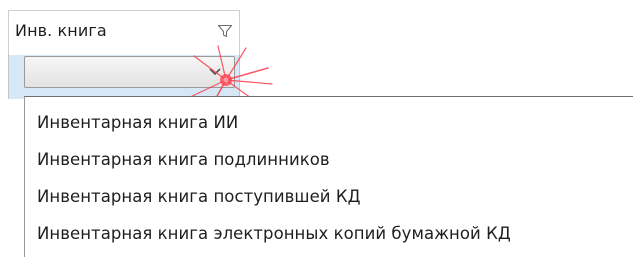 This screenshot has width=633, height=257. Describe the element at coordinates (183, 159) in the screenshot. I see `dropdown-item: Инвентарная книга подлинников` at that location.